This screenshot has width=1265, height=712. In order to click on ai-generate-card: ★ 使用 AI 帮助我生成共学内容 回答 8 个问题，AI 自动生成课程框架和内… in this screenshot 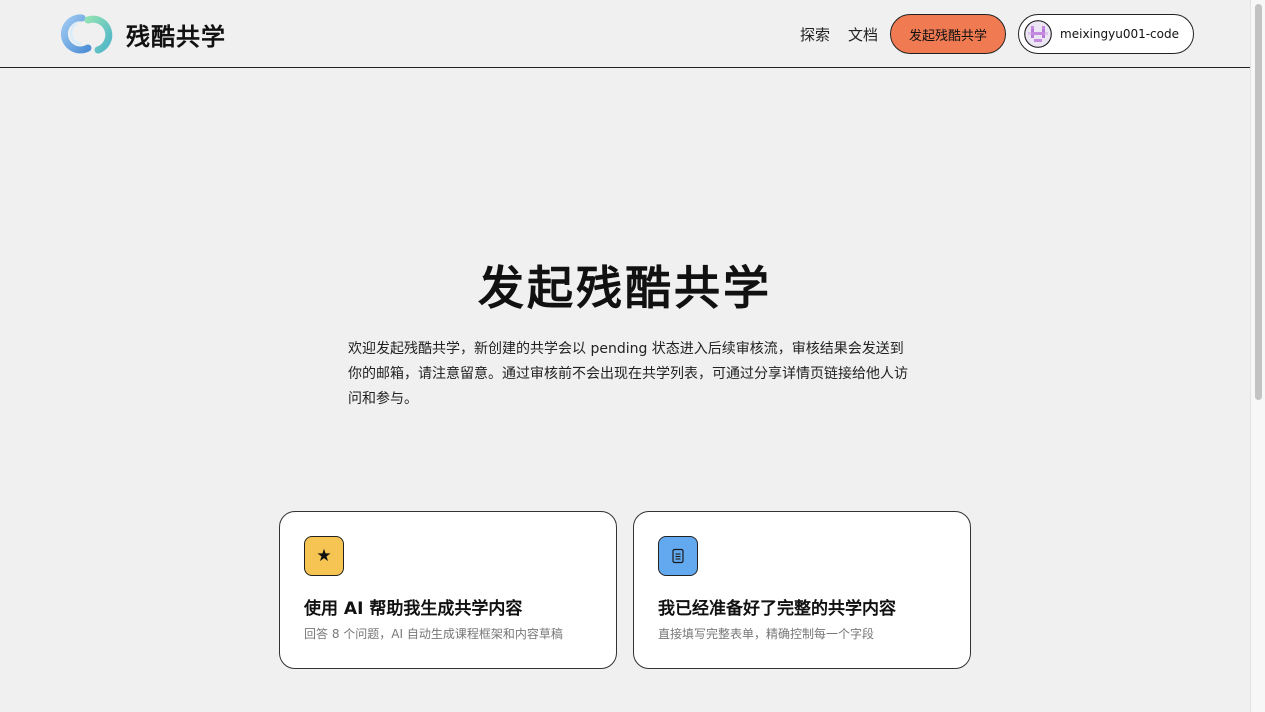, I will do `click(448, 590)`.